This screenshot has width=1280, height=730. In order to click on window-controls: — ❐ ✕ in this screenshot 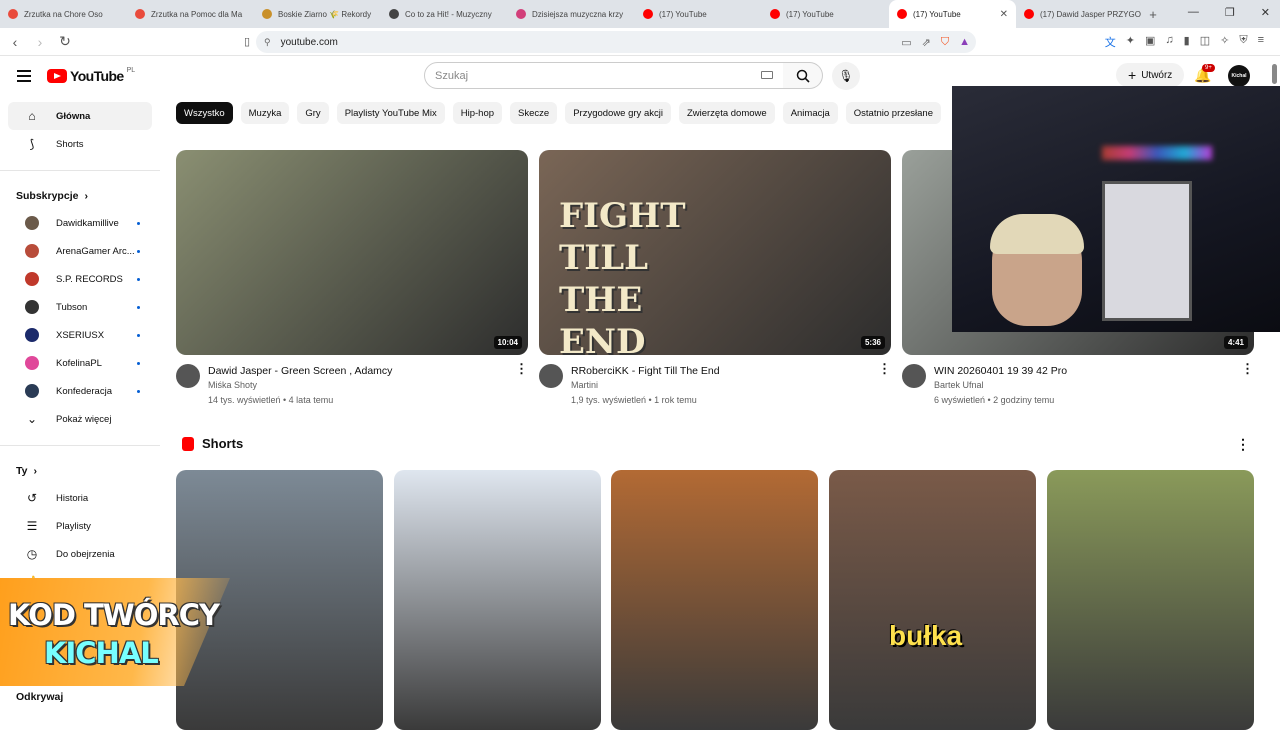, I will do `click(1229, 12)`.